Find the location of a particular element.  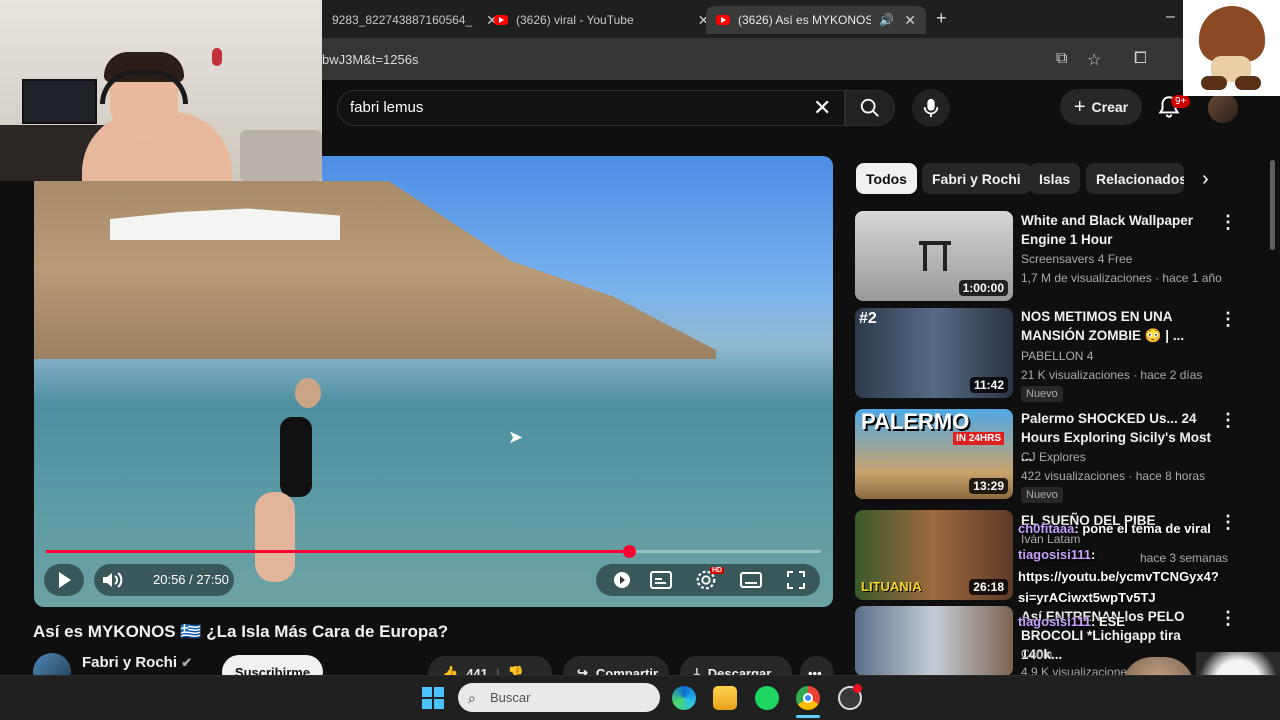

chat-text: : pone el tema de viral is located at coordinates (1142, 528).